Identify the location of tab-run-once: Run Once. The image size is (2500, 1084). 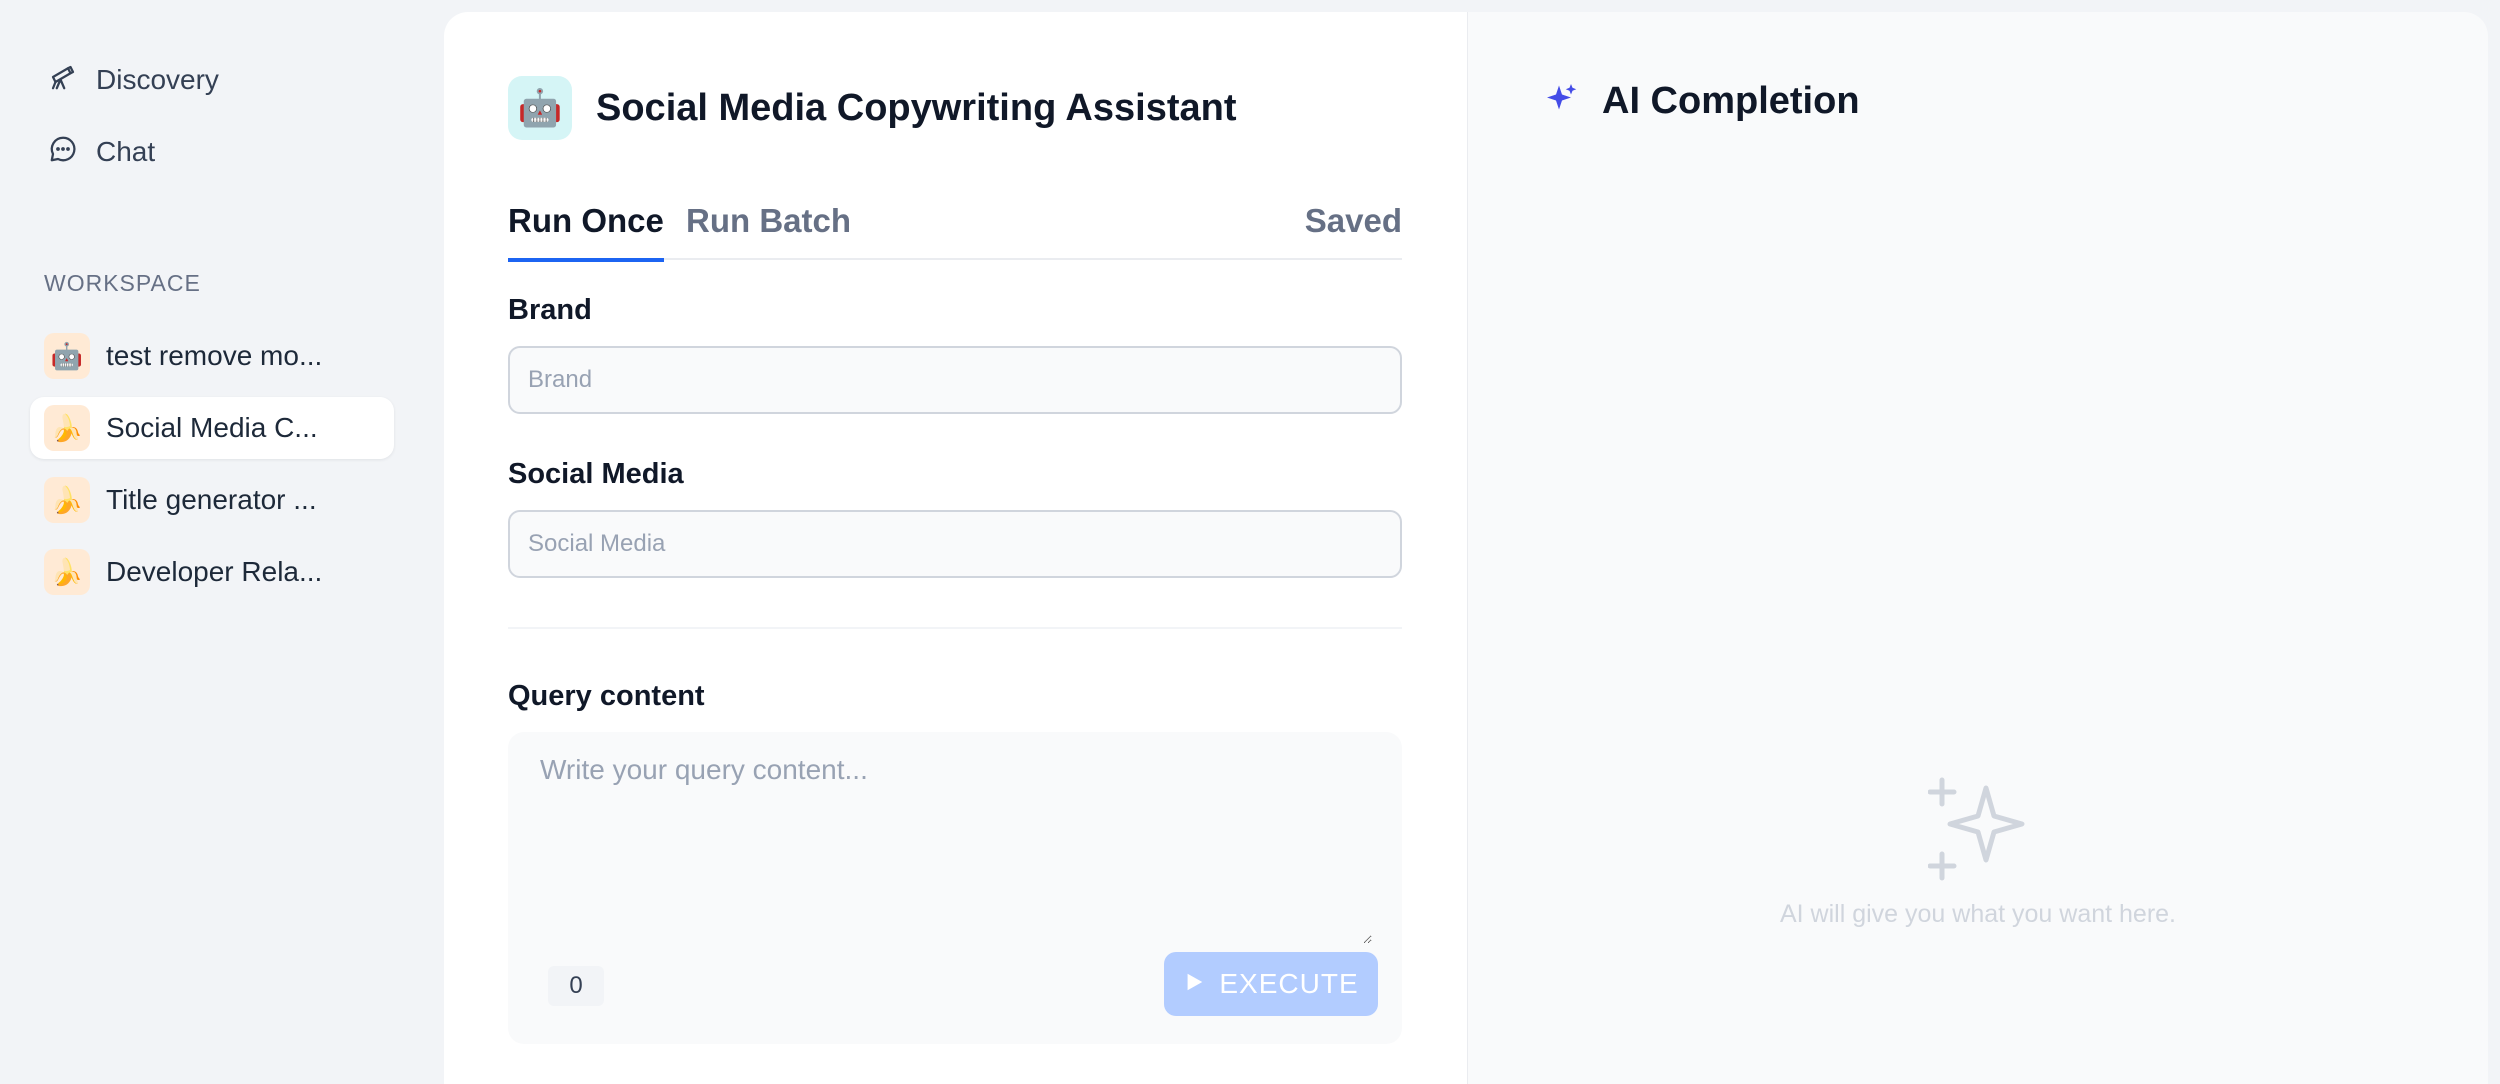
(586, 232).